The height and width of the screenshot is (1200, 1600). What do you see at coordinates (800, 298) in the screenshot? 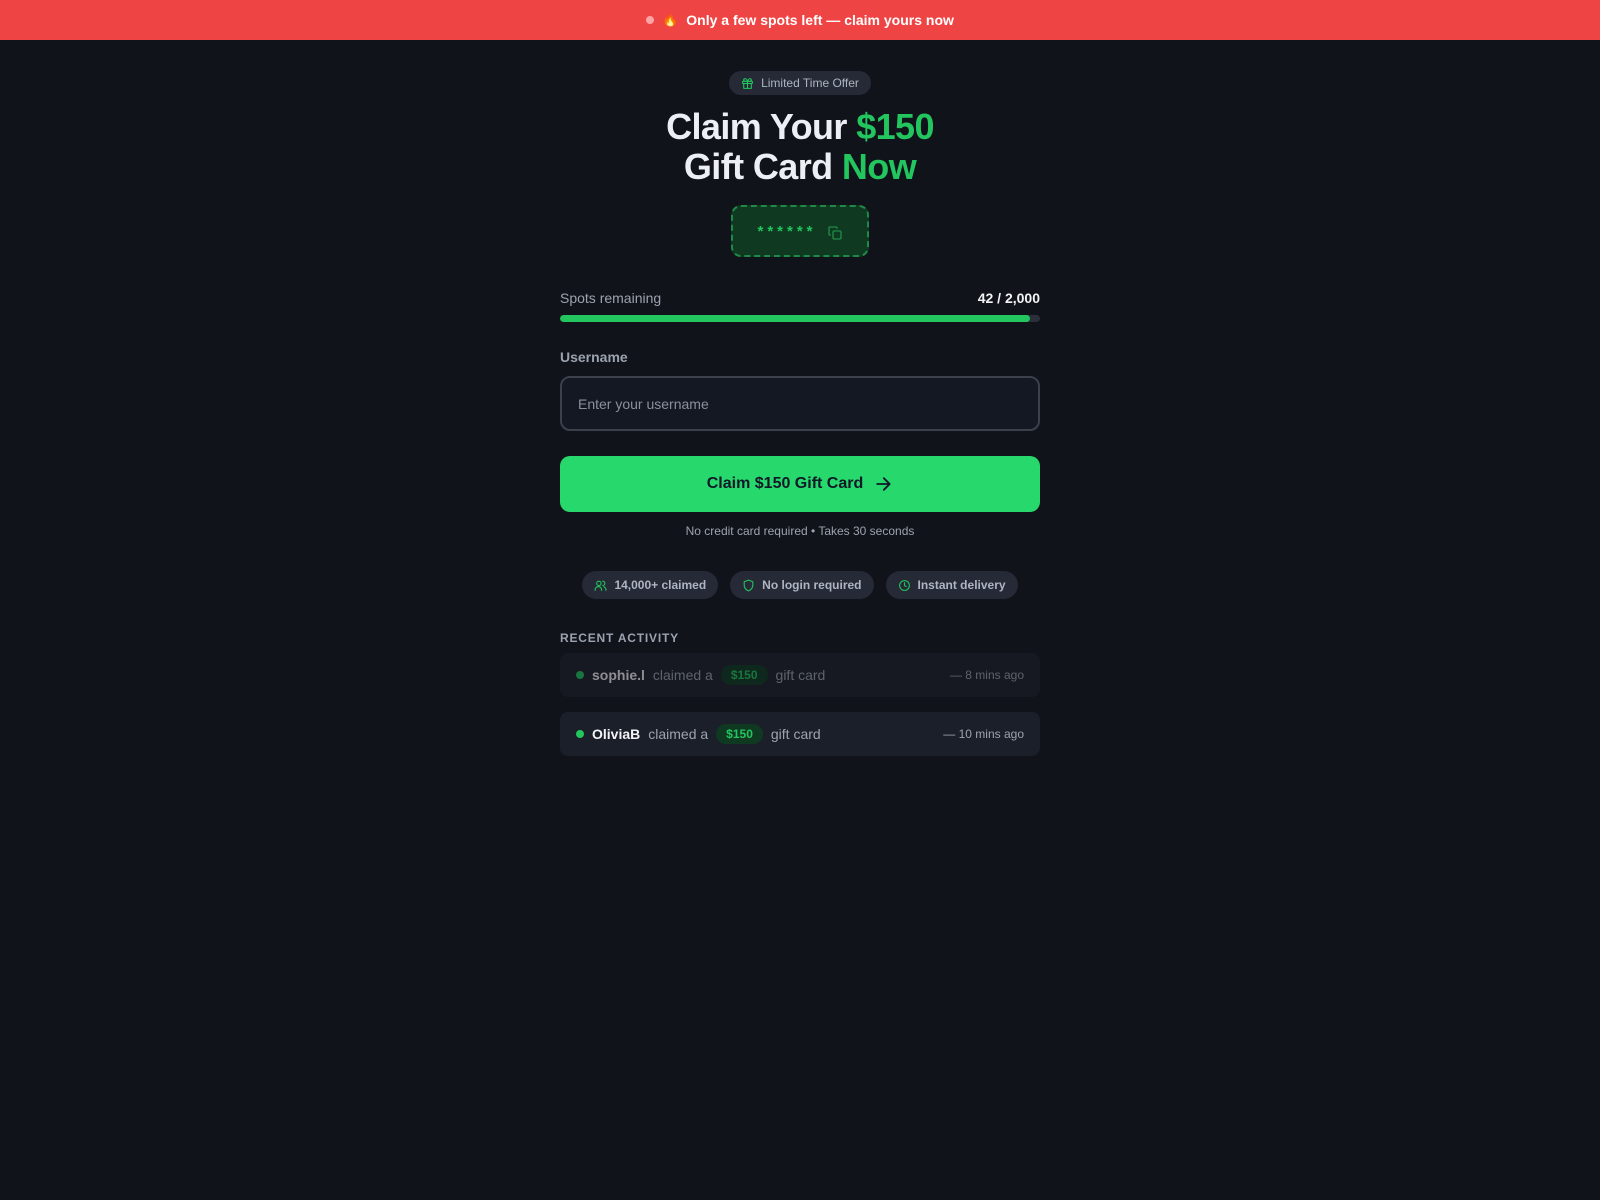
I see `spots-row: Spots remaining 42 / 2,000` at bounding box center [800, 298].